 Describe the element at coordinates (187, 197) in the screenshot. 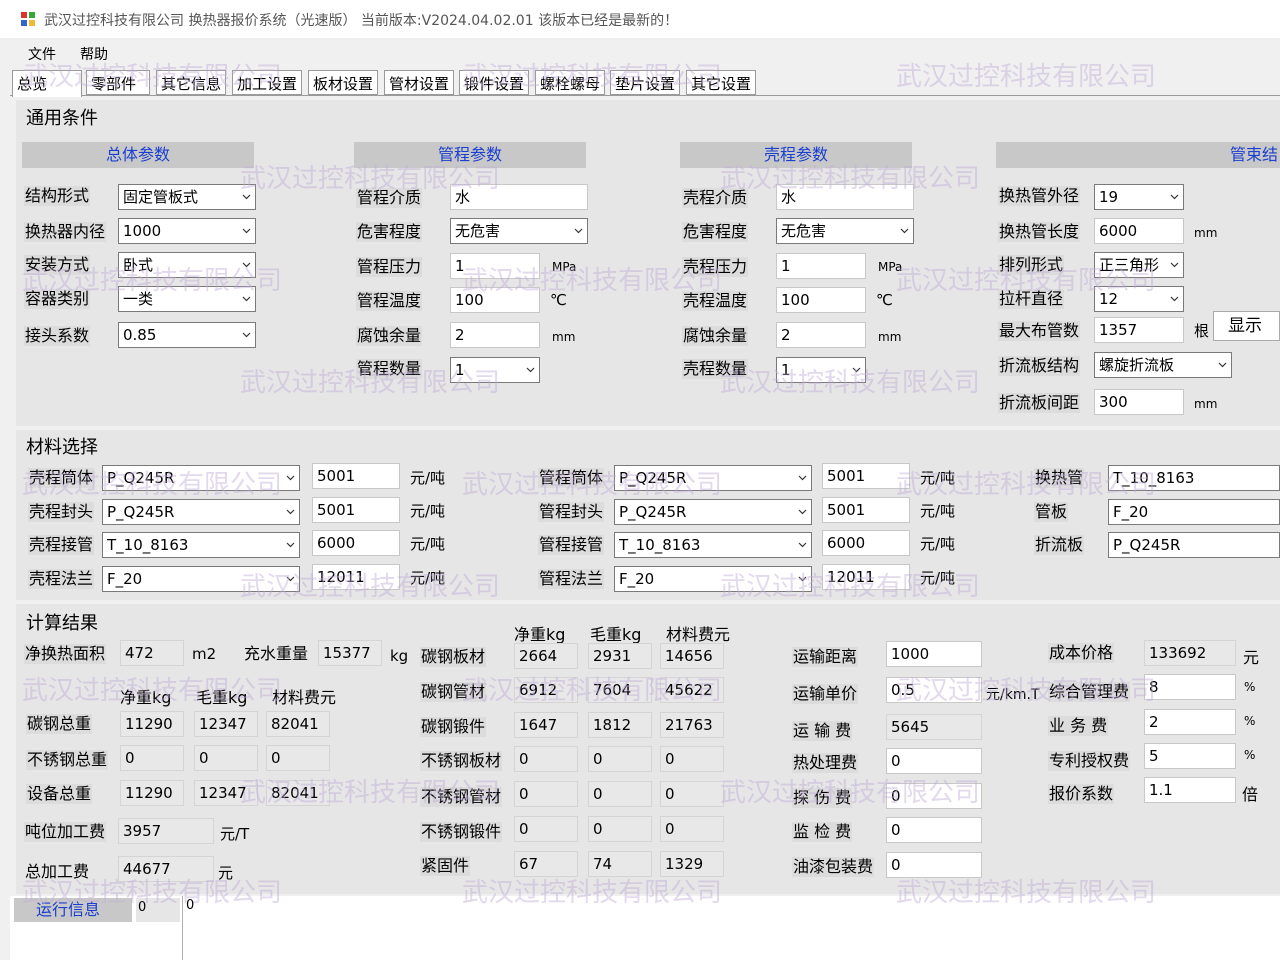

I see `structure-select: 固定管板式` at that location.